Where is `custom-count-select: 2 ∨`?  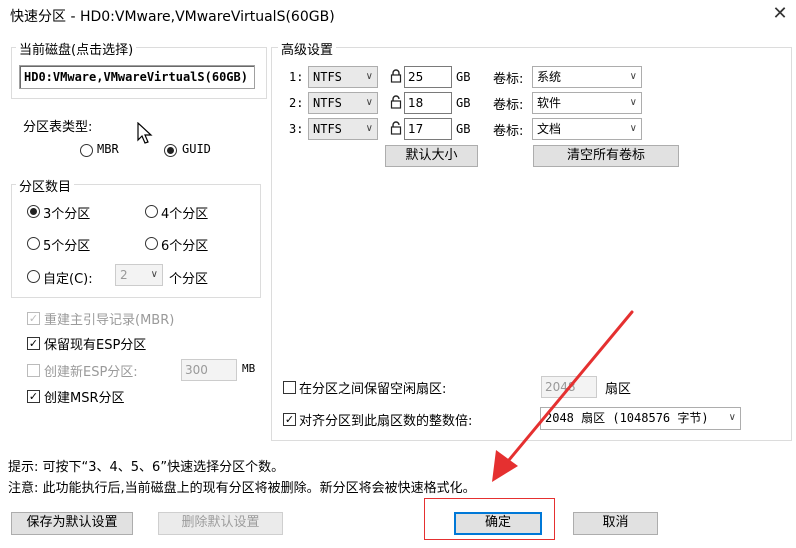
custom-count-select: 2 ∨ is located at coordinates (139, 275).